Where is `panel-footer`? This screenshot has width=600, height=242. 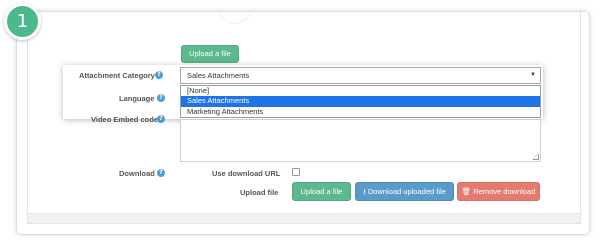 panel-footer is located at coordinates (304, 218).